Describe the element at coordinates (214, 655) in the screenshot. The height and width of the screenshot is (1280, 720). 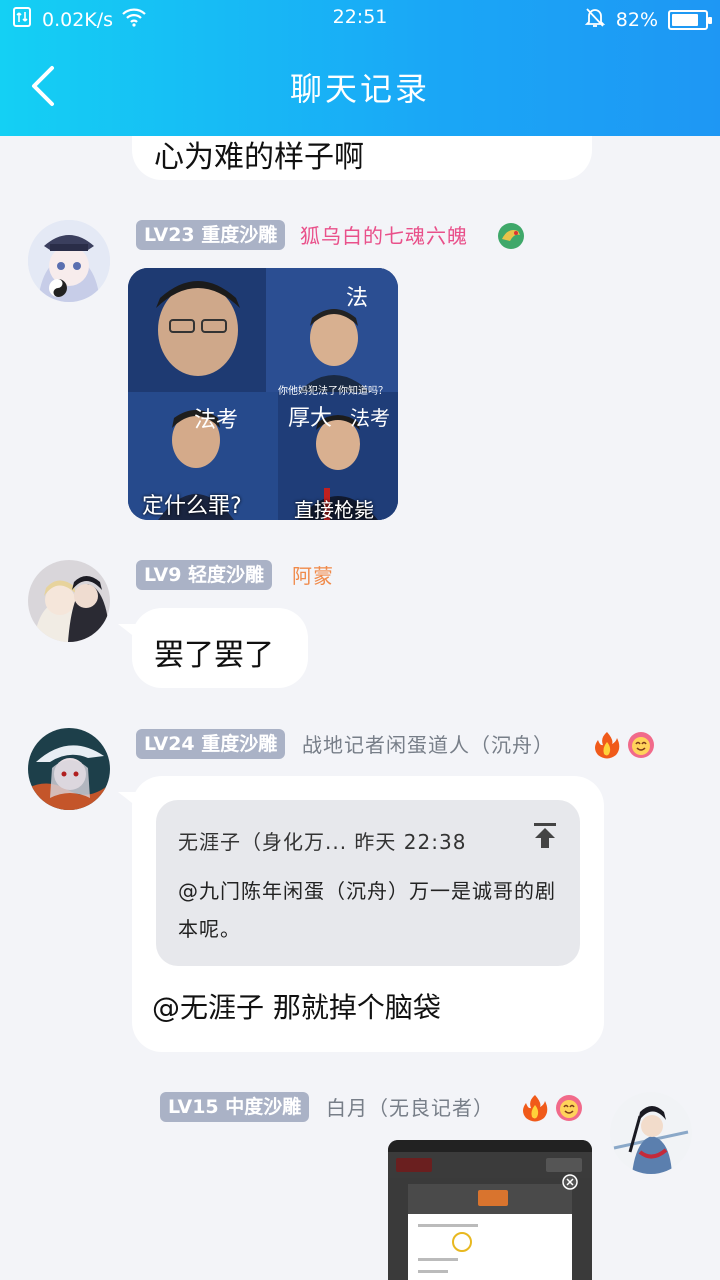
I see `message-text: 罢了罢了` at that location.